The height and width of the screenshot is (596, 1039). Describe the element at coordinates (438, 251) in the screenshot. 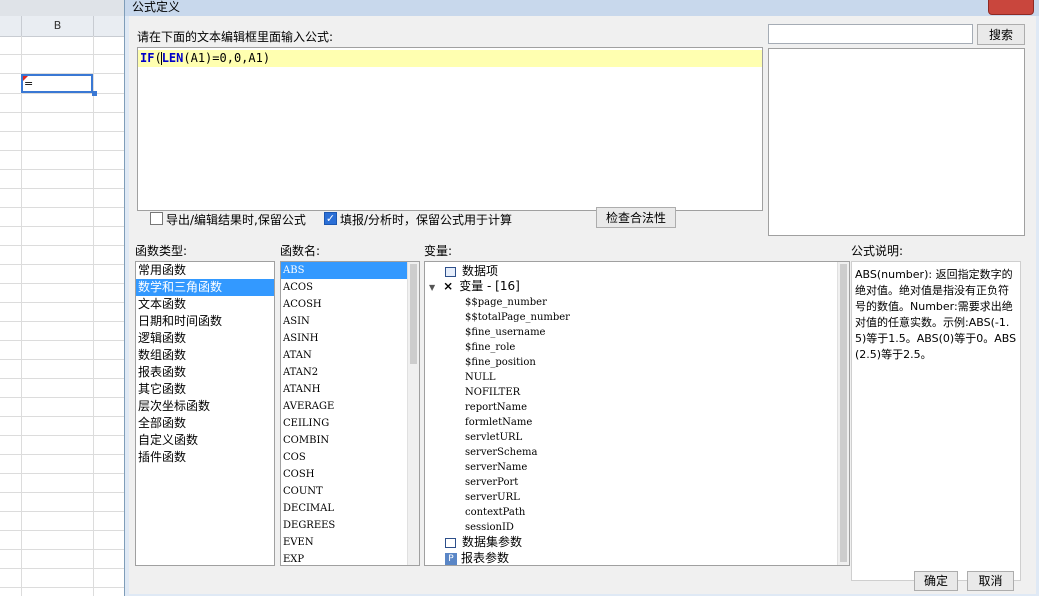

I see `variables-label: 变量:` at that location.